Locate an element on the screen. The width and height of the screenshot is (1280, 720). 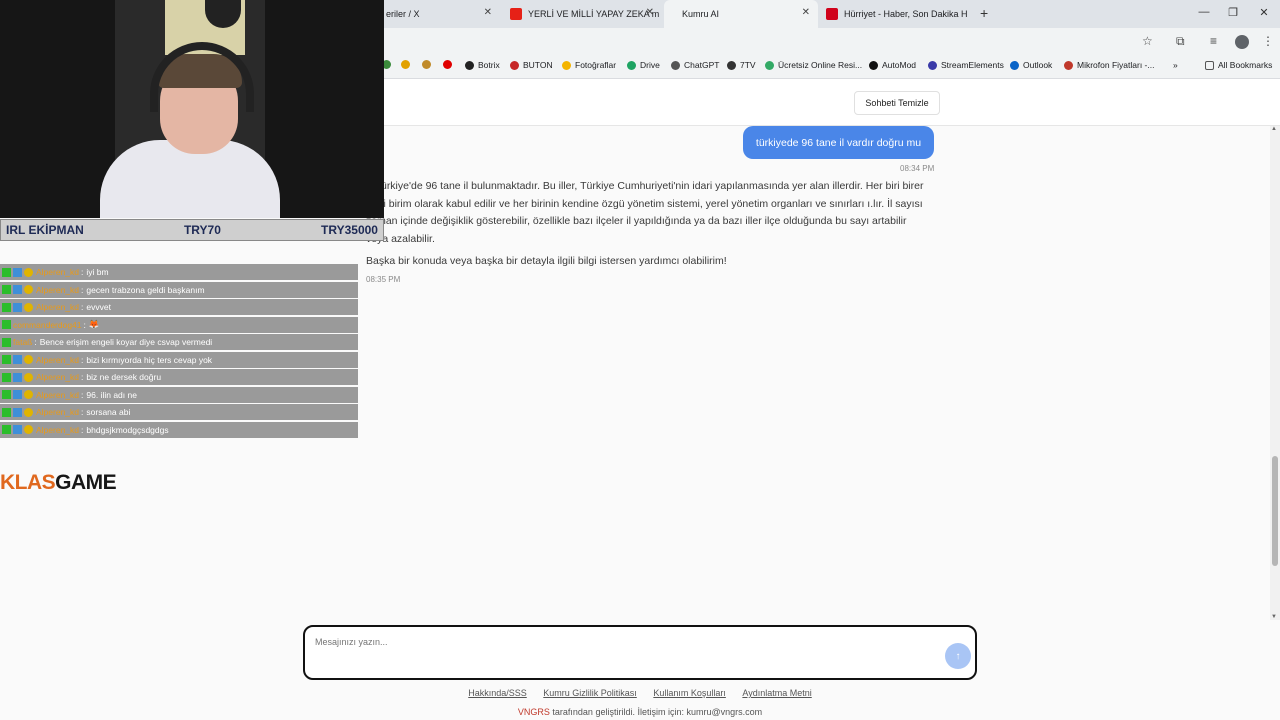
kumru-icon is located at coordinates (674, 14).